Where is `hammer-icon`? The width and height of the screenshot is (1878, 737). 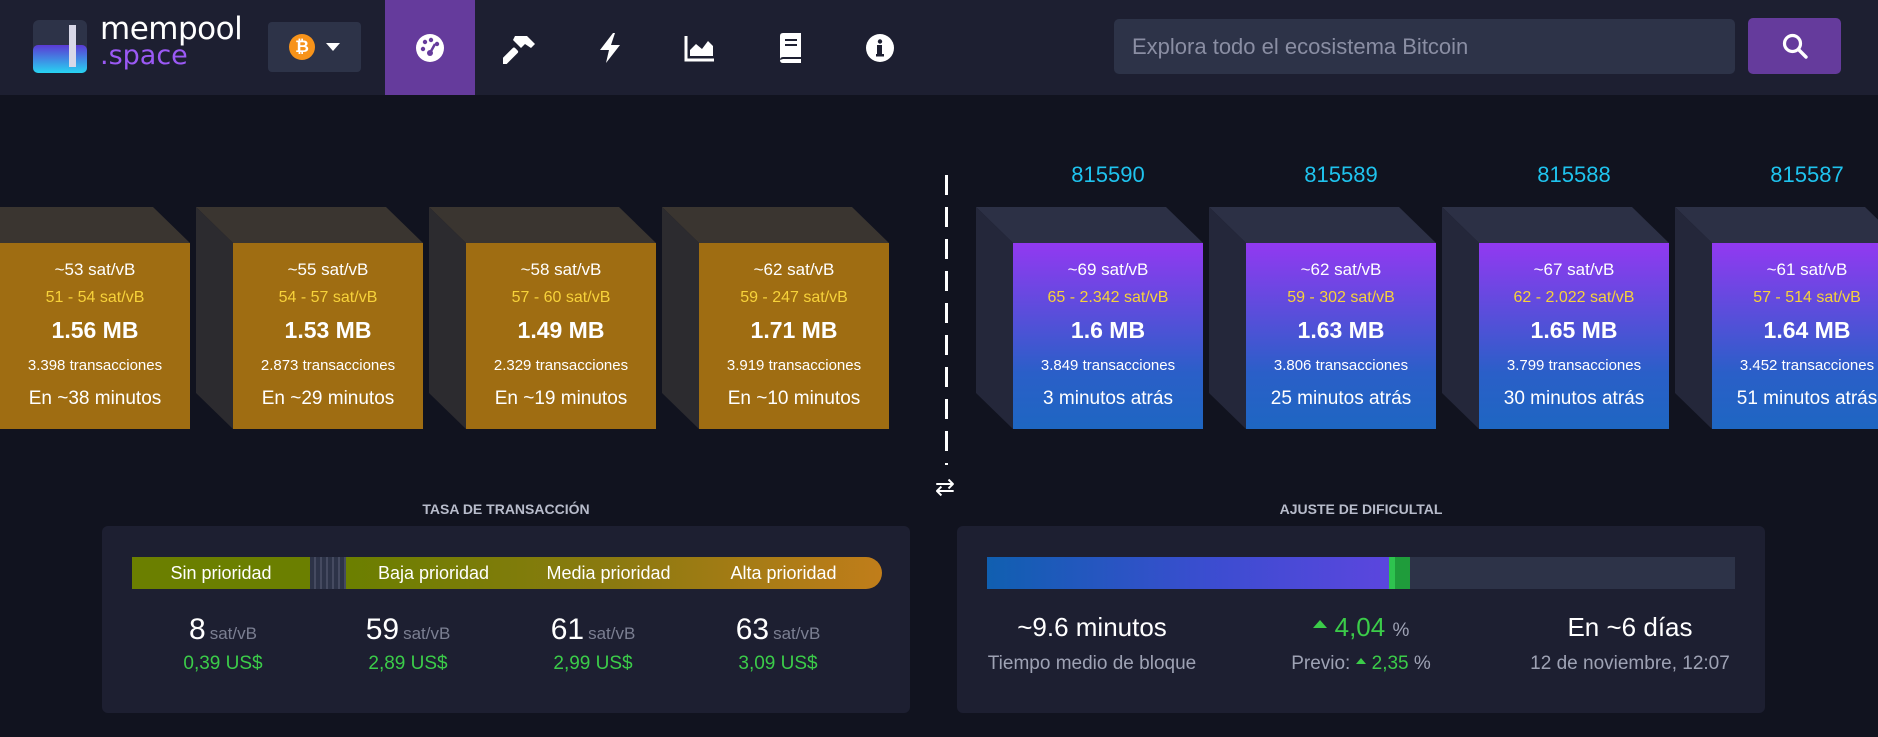 hammer-icon is located at coordinates (519, 49).